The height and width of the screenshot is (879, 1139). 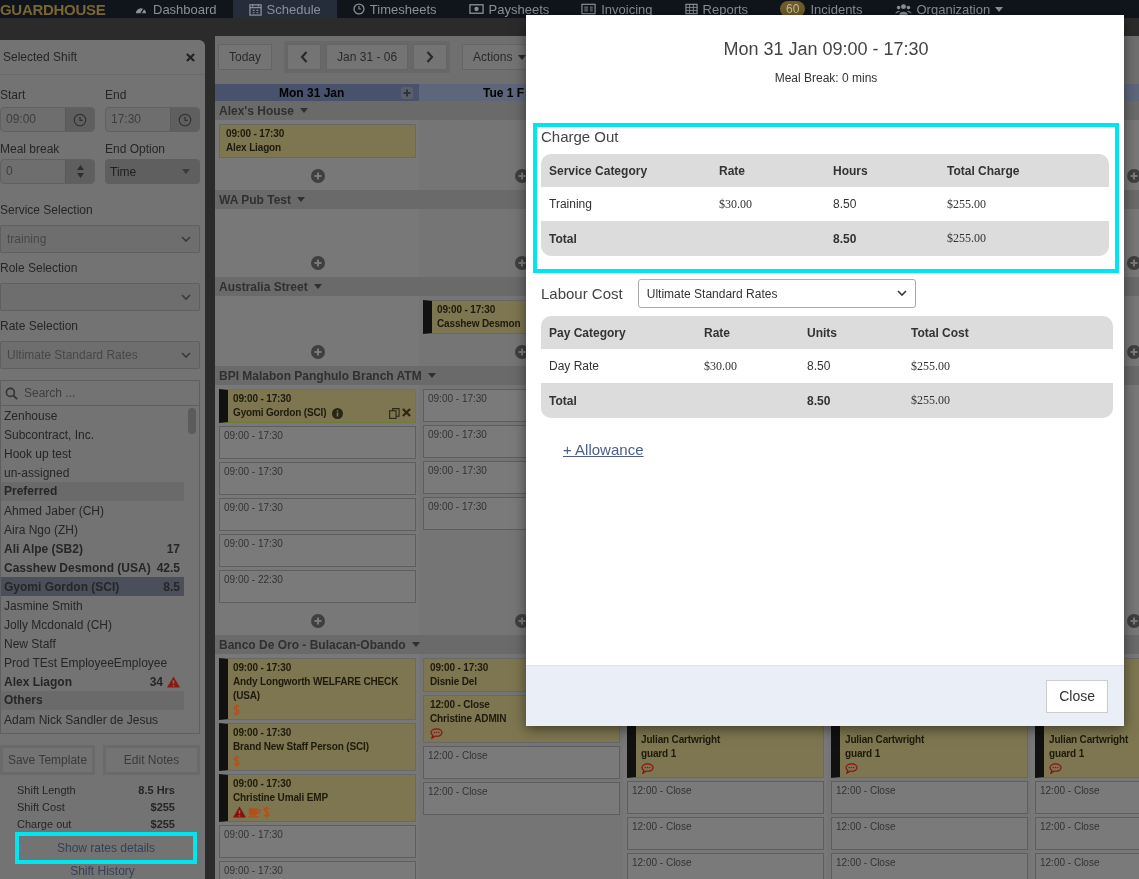 I want to click on stat-label: Shift Length, so click(x=46, y=789).